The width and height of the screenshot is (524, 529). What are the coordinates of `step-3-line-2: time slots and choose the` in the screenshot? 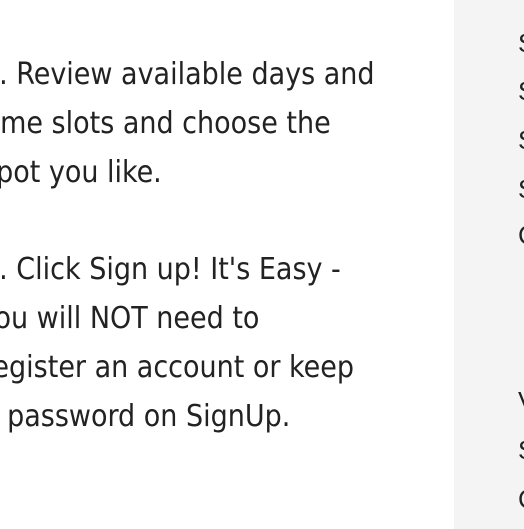 It's located at (165, 123).